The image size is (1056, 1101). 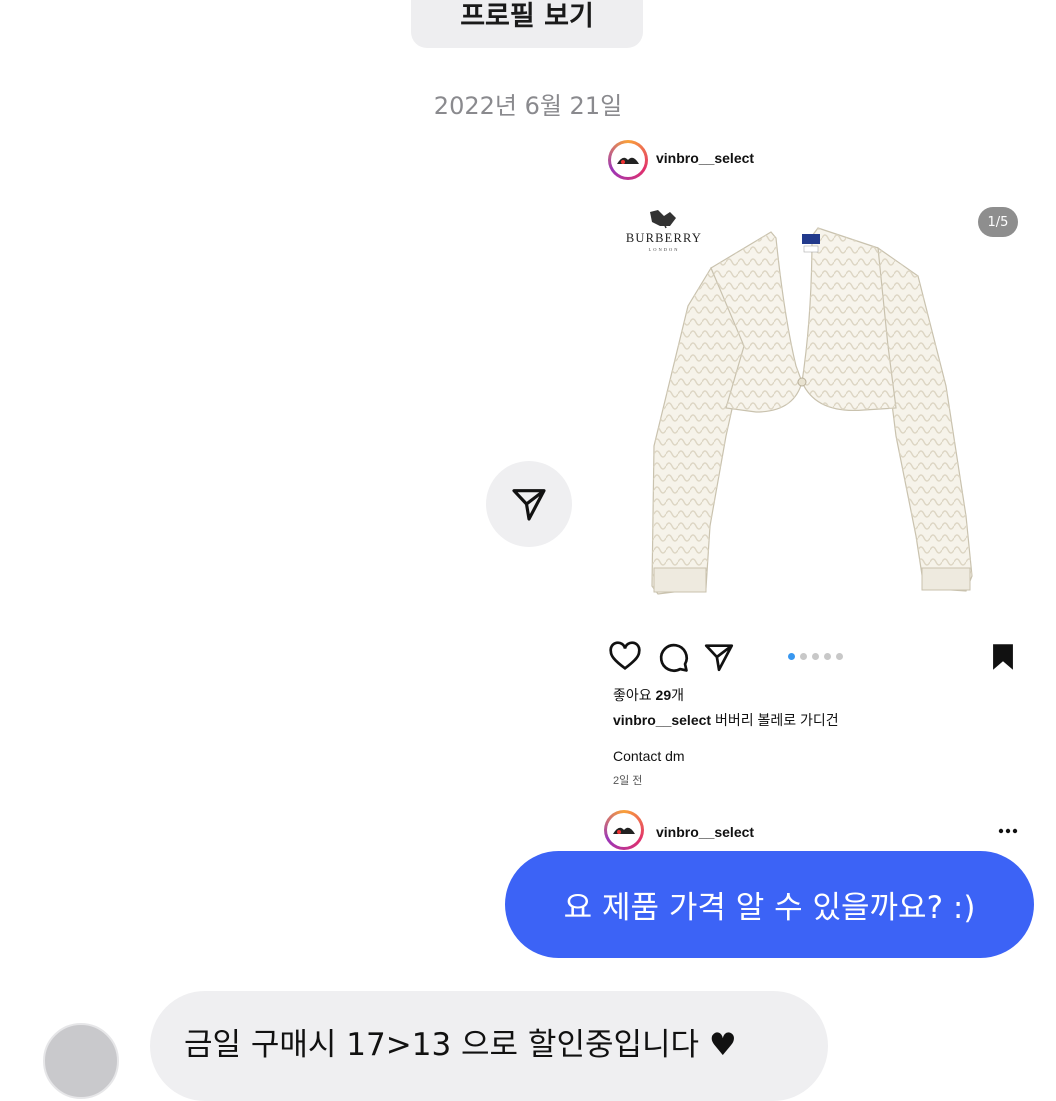 What do you see at coordinates (1003, 657) in the screenshot?
I see `bookmark-filled-icon` at bounding box center [1003, 657].